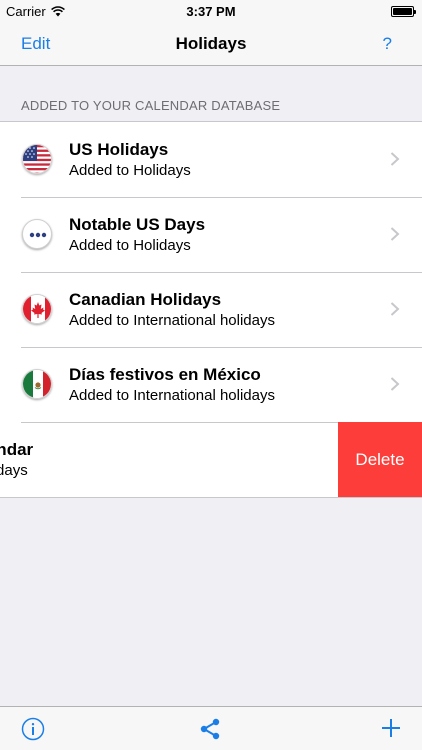  I want to click on share-icon, so click(210, 729).